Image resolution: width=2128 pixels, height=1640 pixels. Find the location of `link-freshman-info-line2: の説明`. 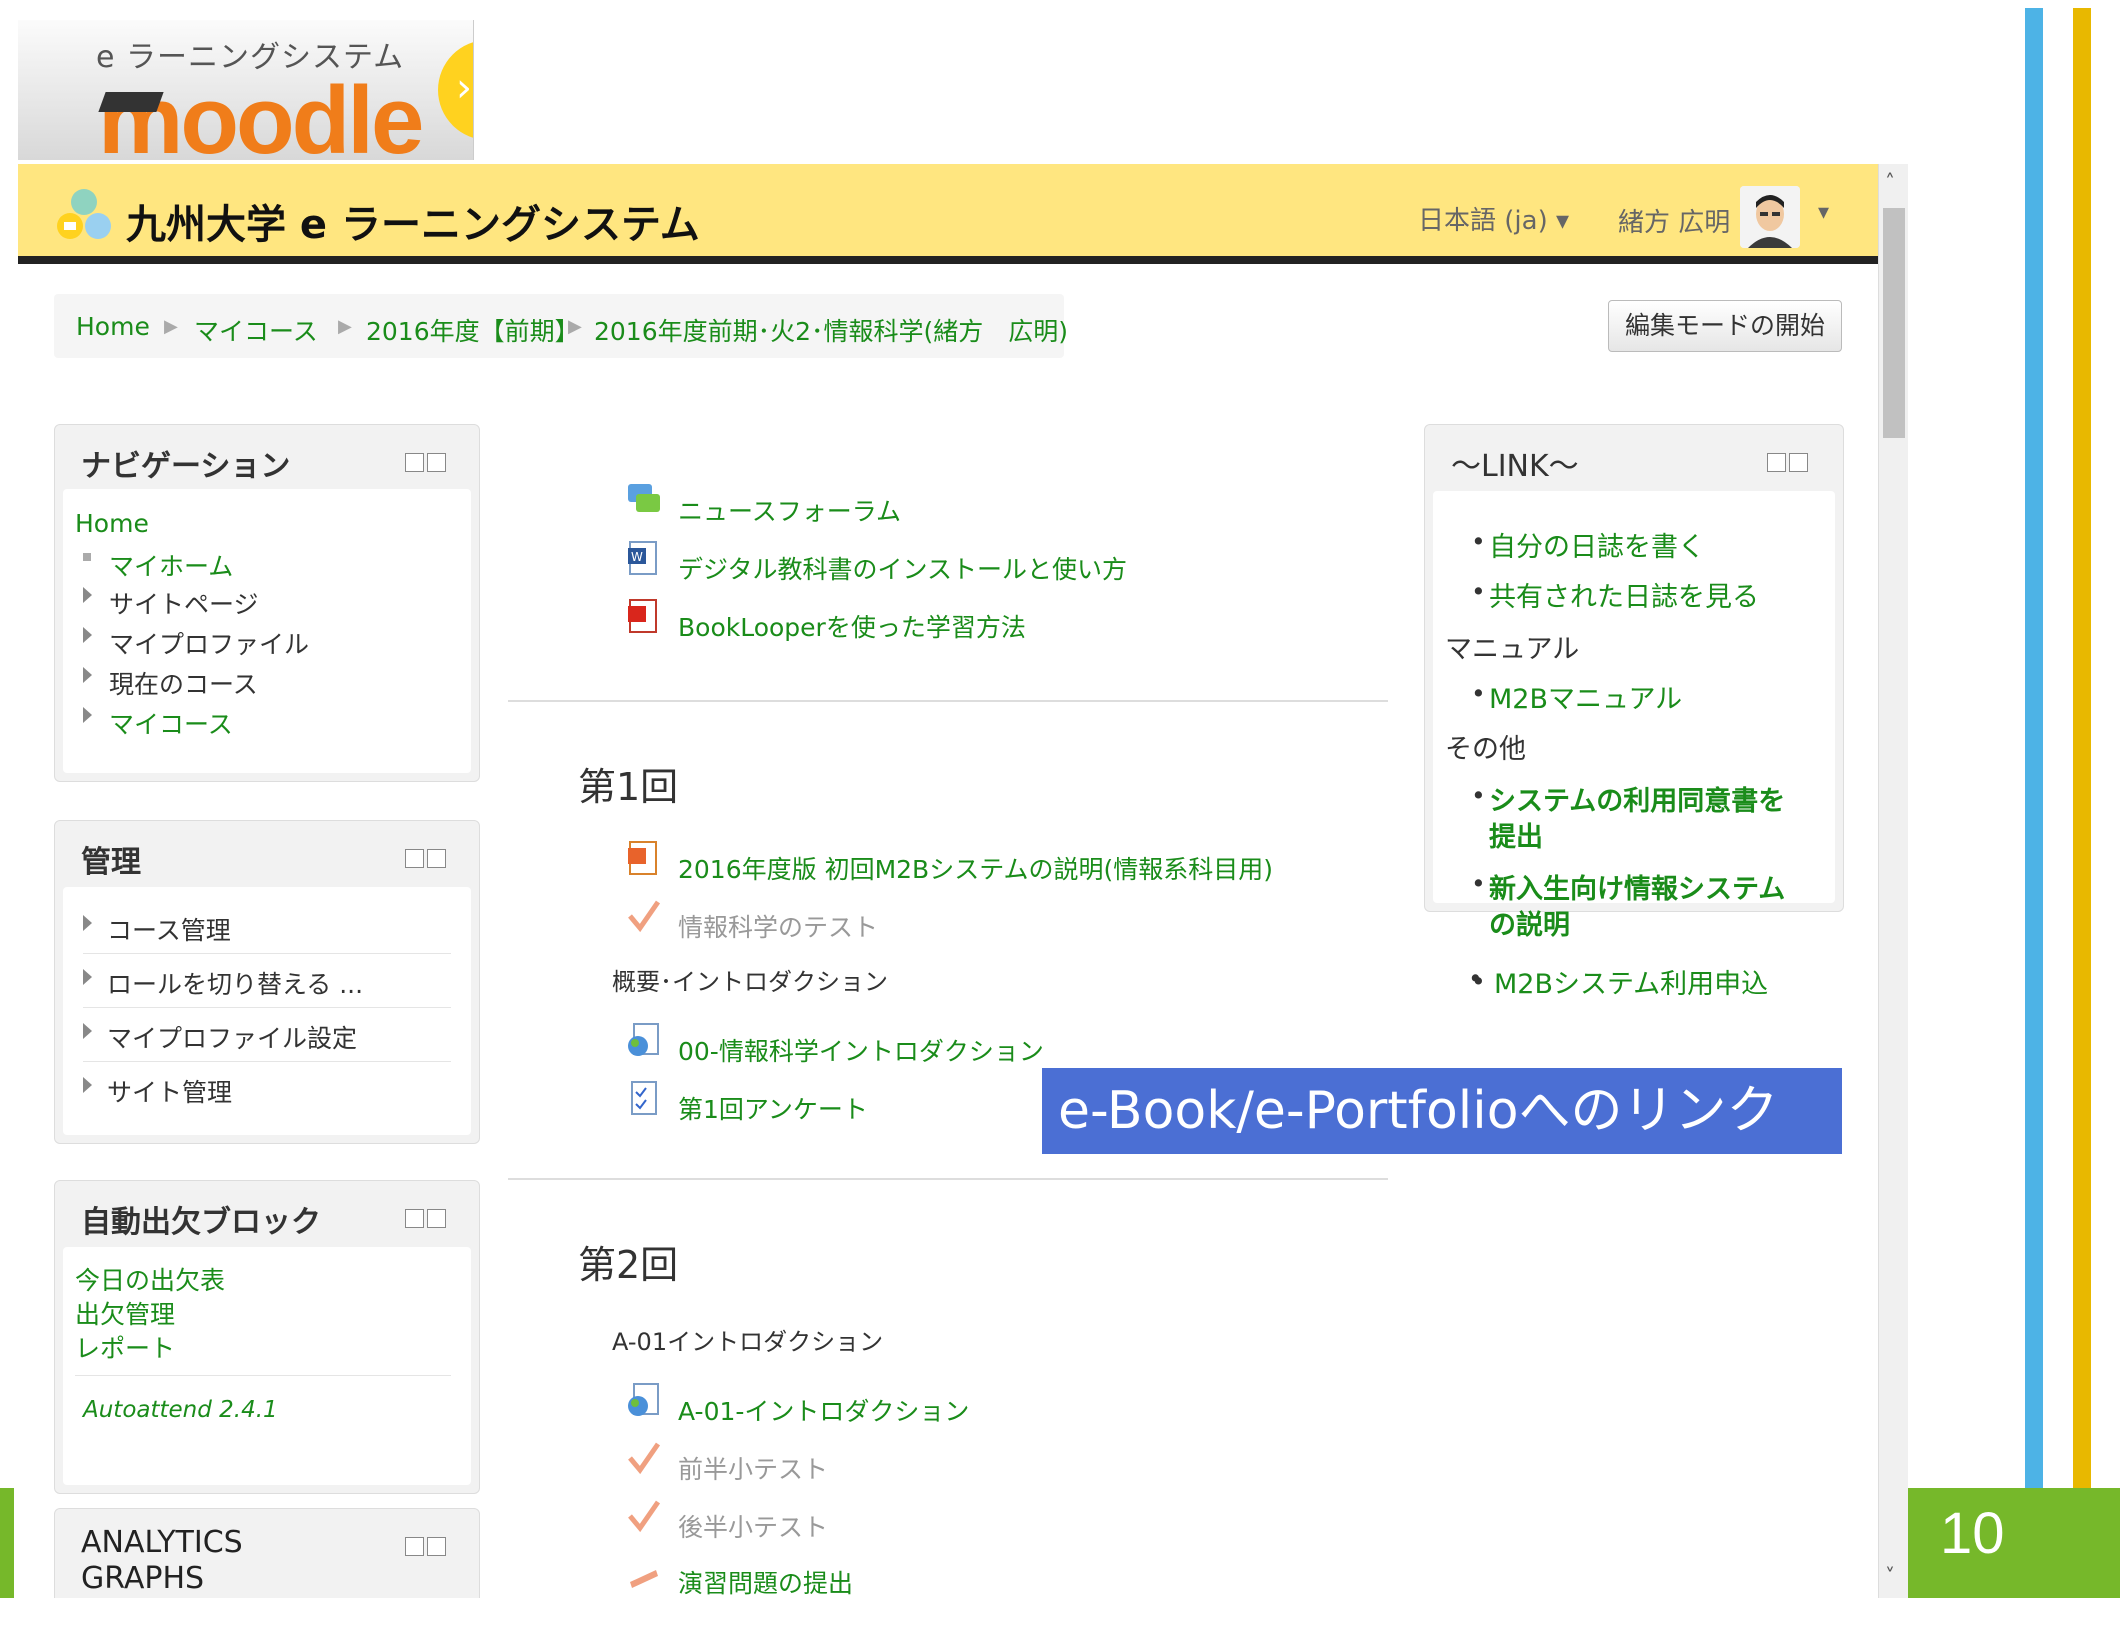

link-freshman-info-line2: の説明 is located at coordinates (1529, 922).